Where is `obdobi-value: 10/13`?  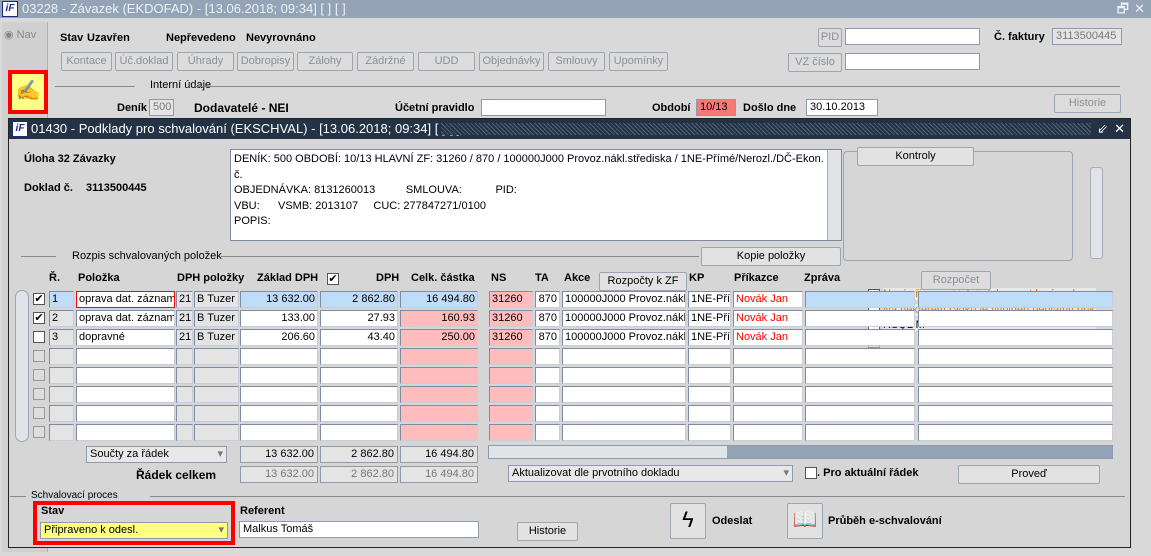 obdobi-value: 10/13 is located at coordinates (716, 107).